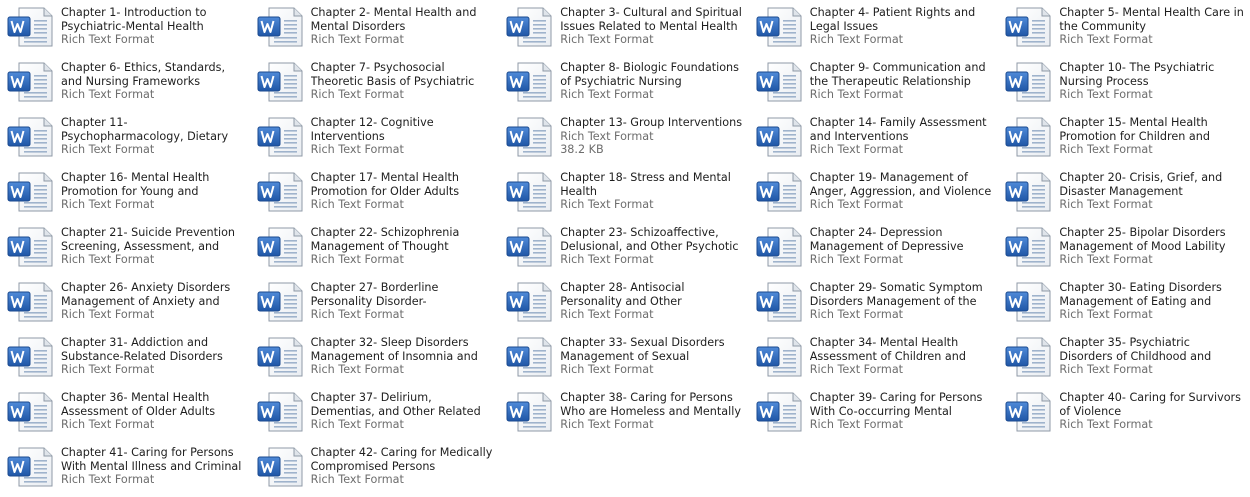 This screenshot has width=1250, height=497. What do you see at coordinates (582, 149) in the screenshot?
I see `file-size: 38.2 KB` at bounding box center [582, 149].